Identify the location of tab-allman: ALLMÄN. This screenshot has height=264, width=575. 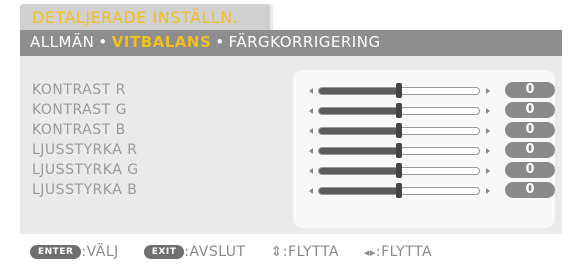
(62, 42).